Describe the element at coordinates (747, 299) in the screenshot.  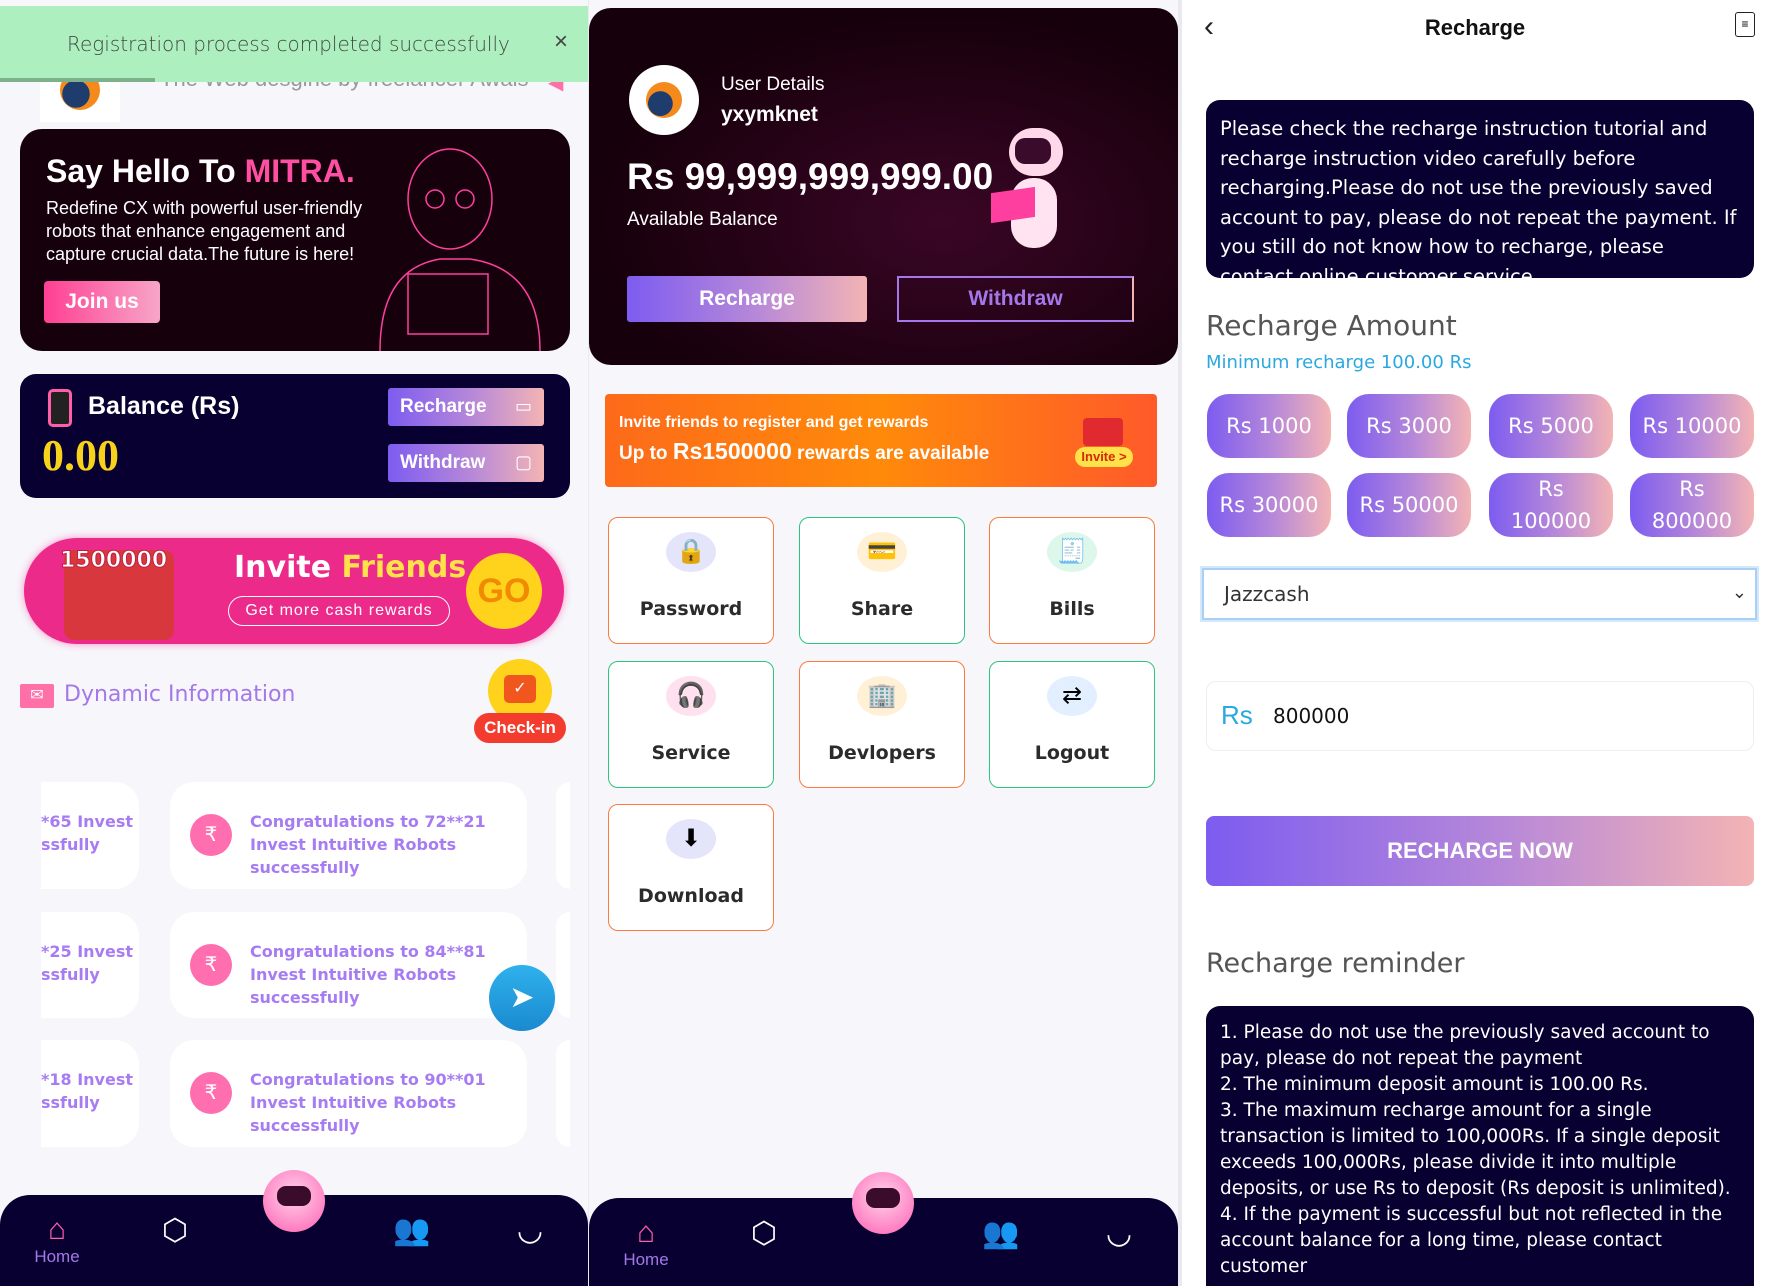
I see `user-recharge-button: Recharge` at that location.